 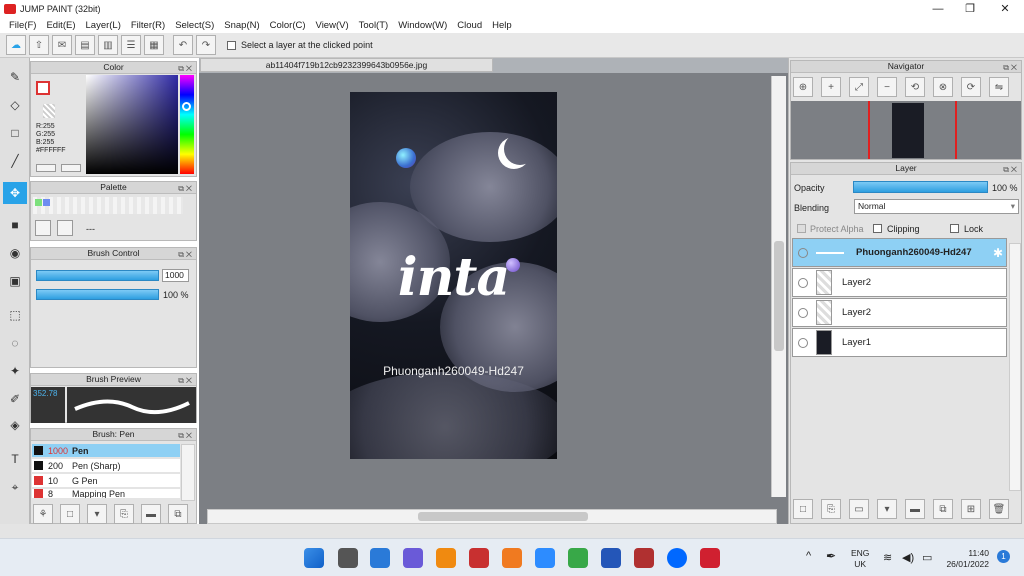 What do you see at coordinates (808, 556) in the screenshot?
I see `chevron-up-icon: ^` at bounding box center [808, 556].